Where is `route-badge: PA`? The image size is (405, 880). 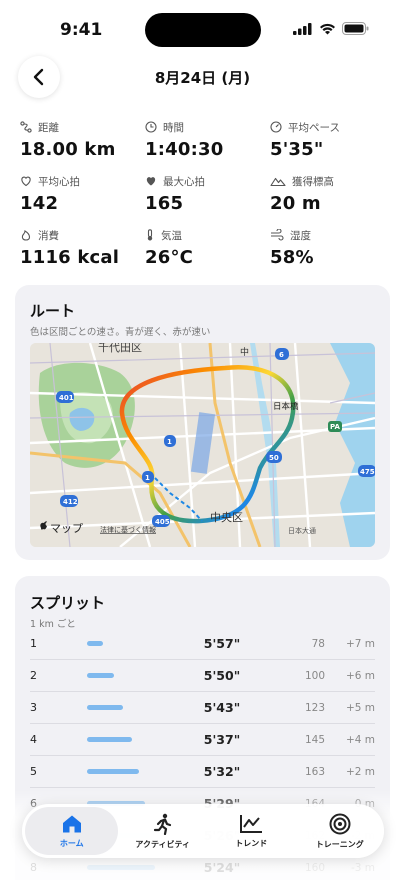 route-badge: PA is located at coordinates (335, 427).